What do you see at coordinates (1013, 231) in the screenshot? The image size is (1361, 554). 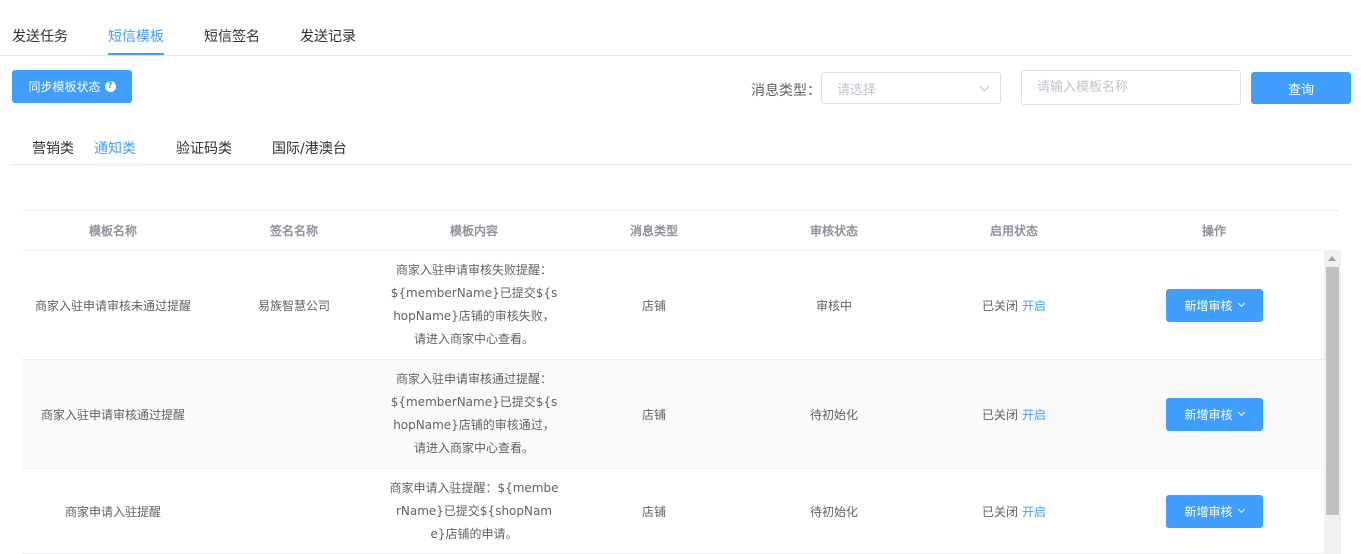 I see `header-enable-status: 启用状态` at bounding box center [1013, 231].